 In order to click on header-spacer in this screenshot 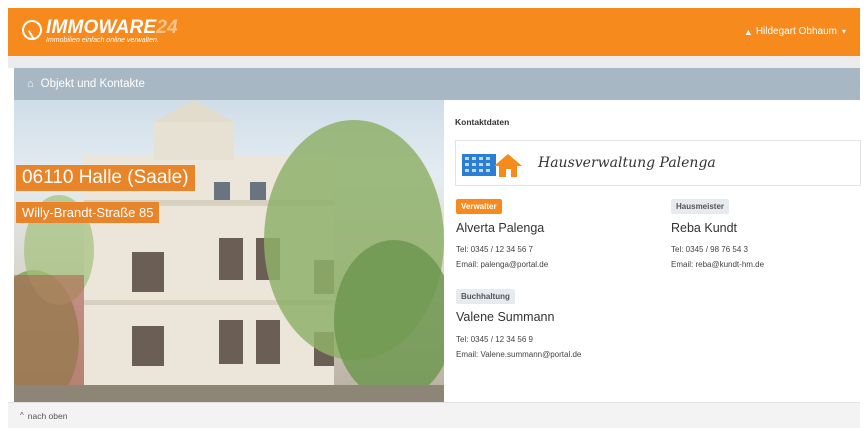, I will do `click(434, 62)`.